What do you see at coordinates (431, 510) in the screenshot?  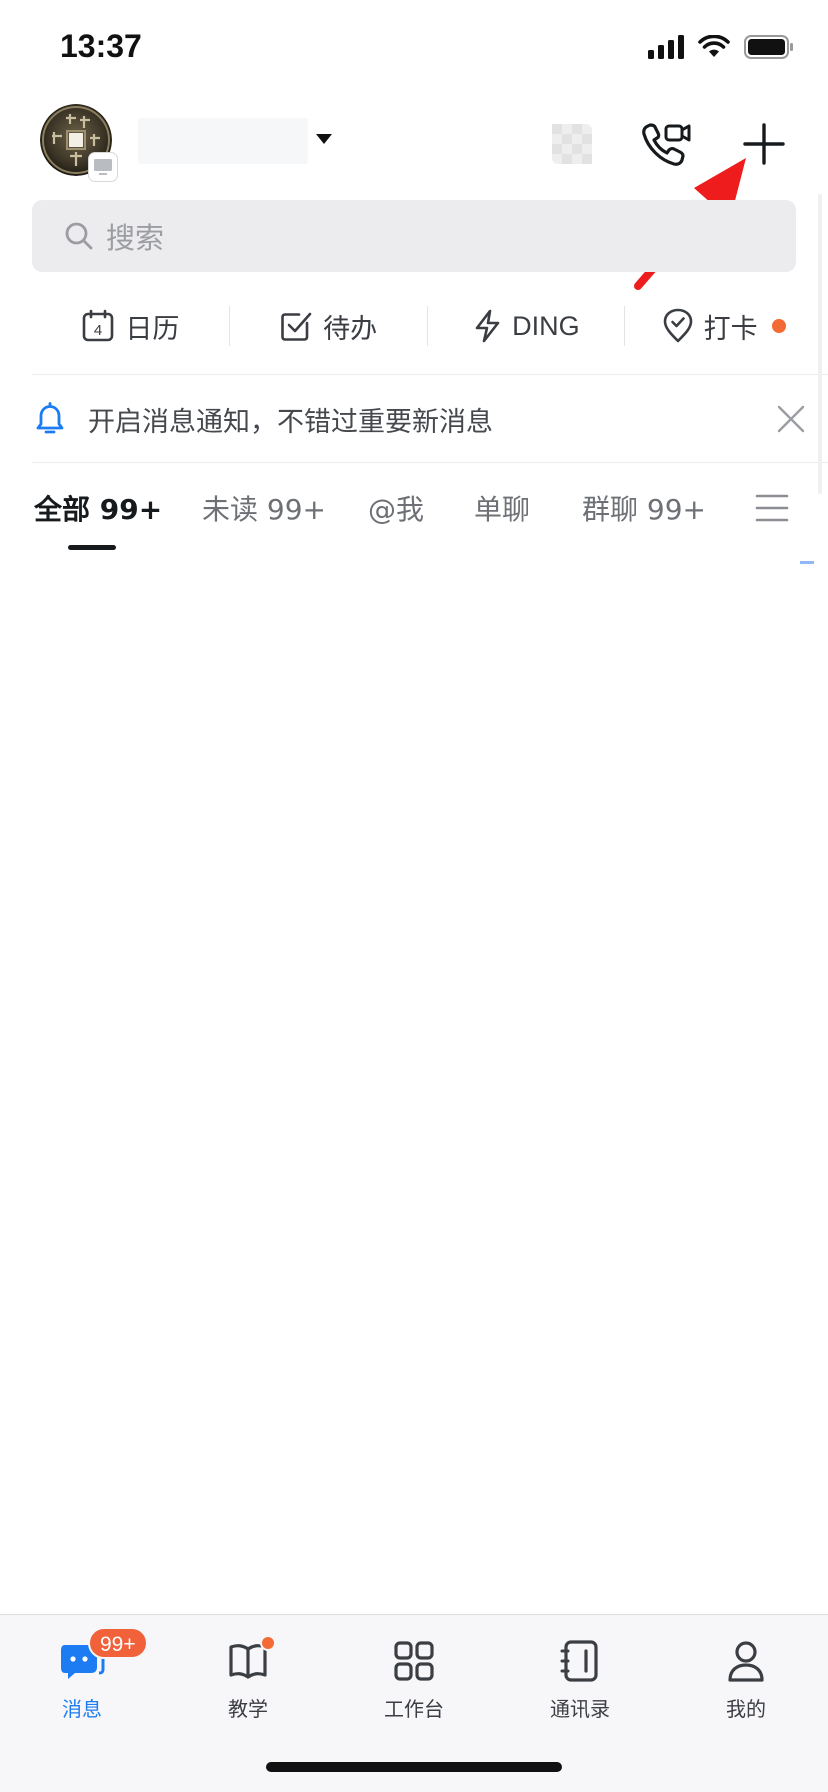 I see `message-filter-tabs: 全部 99+ 未读 99+ @我 单聊 群聊 99+` at bounding box center [431, 510].